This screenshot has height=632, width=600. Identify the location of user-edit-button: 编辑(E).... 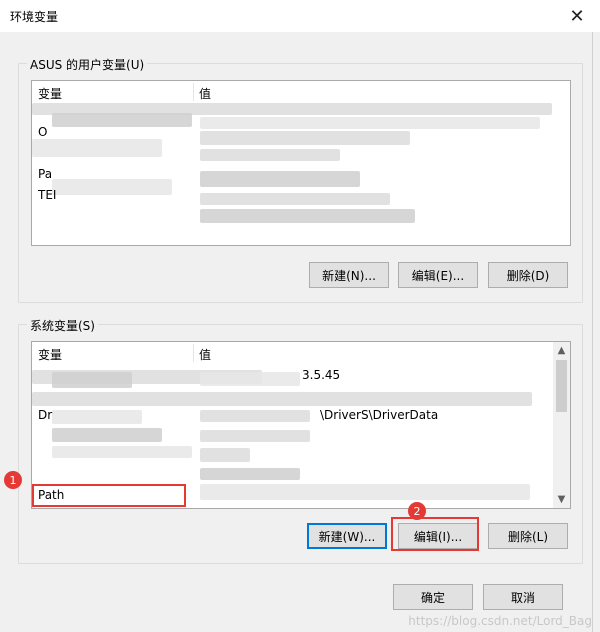
(438, 275).